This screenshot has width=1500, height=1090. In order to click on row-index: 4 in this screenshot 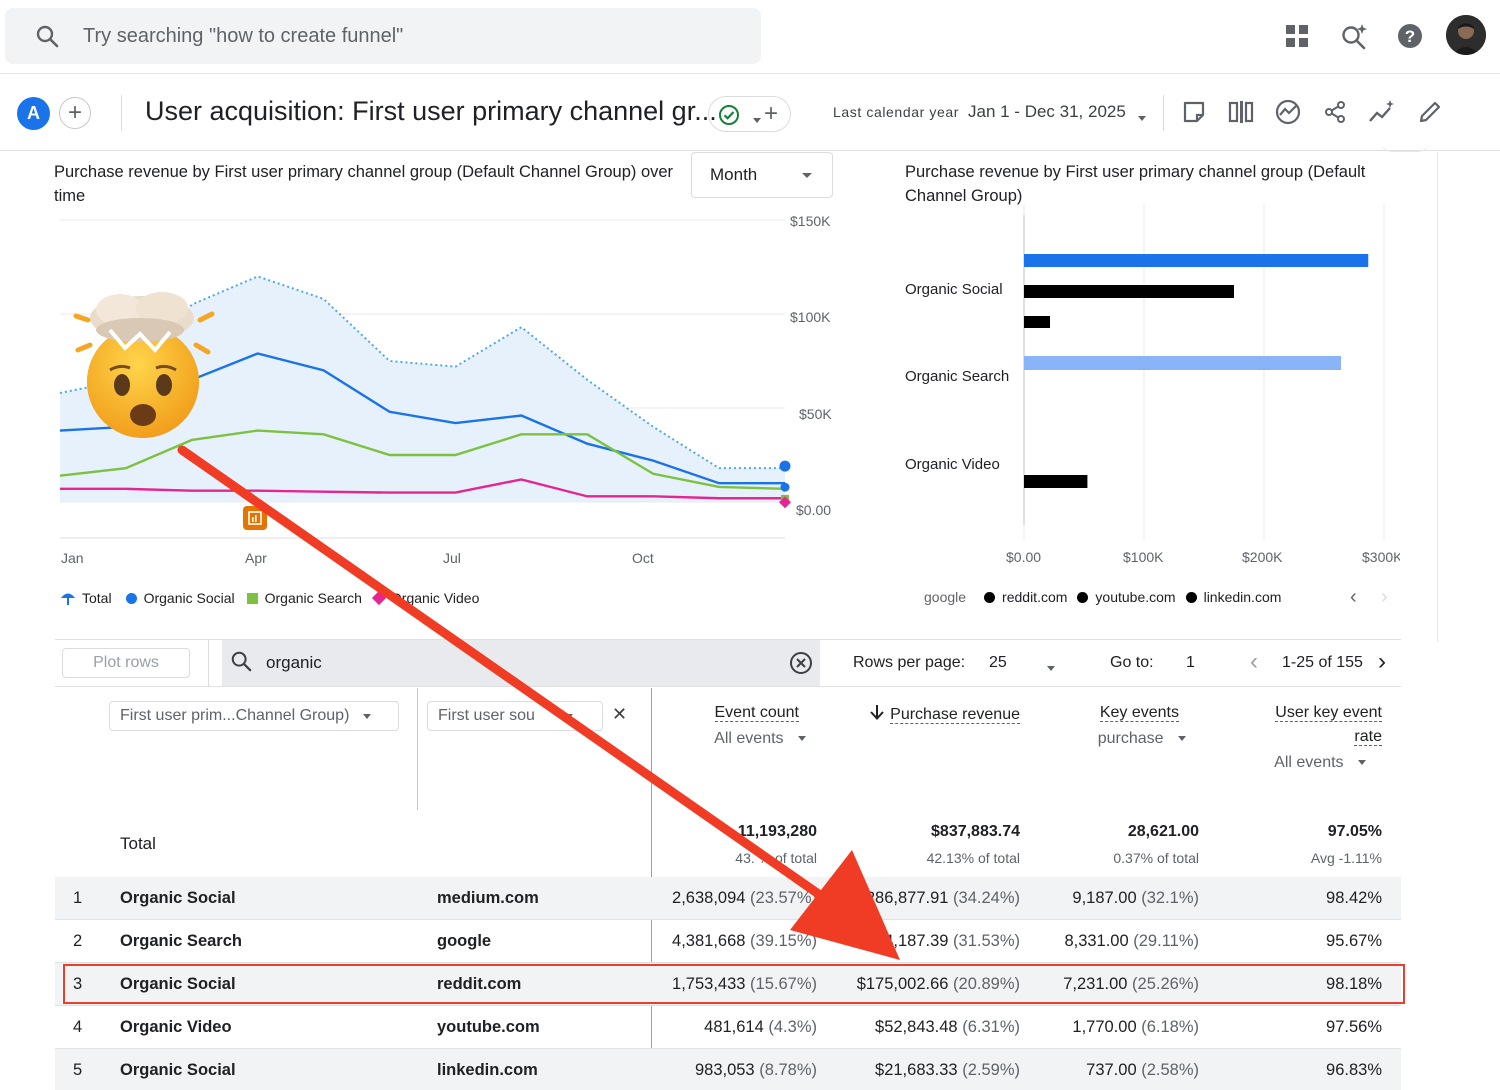, I will do `click(78, 1027)`.